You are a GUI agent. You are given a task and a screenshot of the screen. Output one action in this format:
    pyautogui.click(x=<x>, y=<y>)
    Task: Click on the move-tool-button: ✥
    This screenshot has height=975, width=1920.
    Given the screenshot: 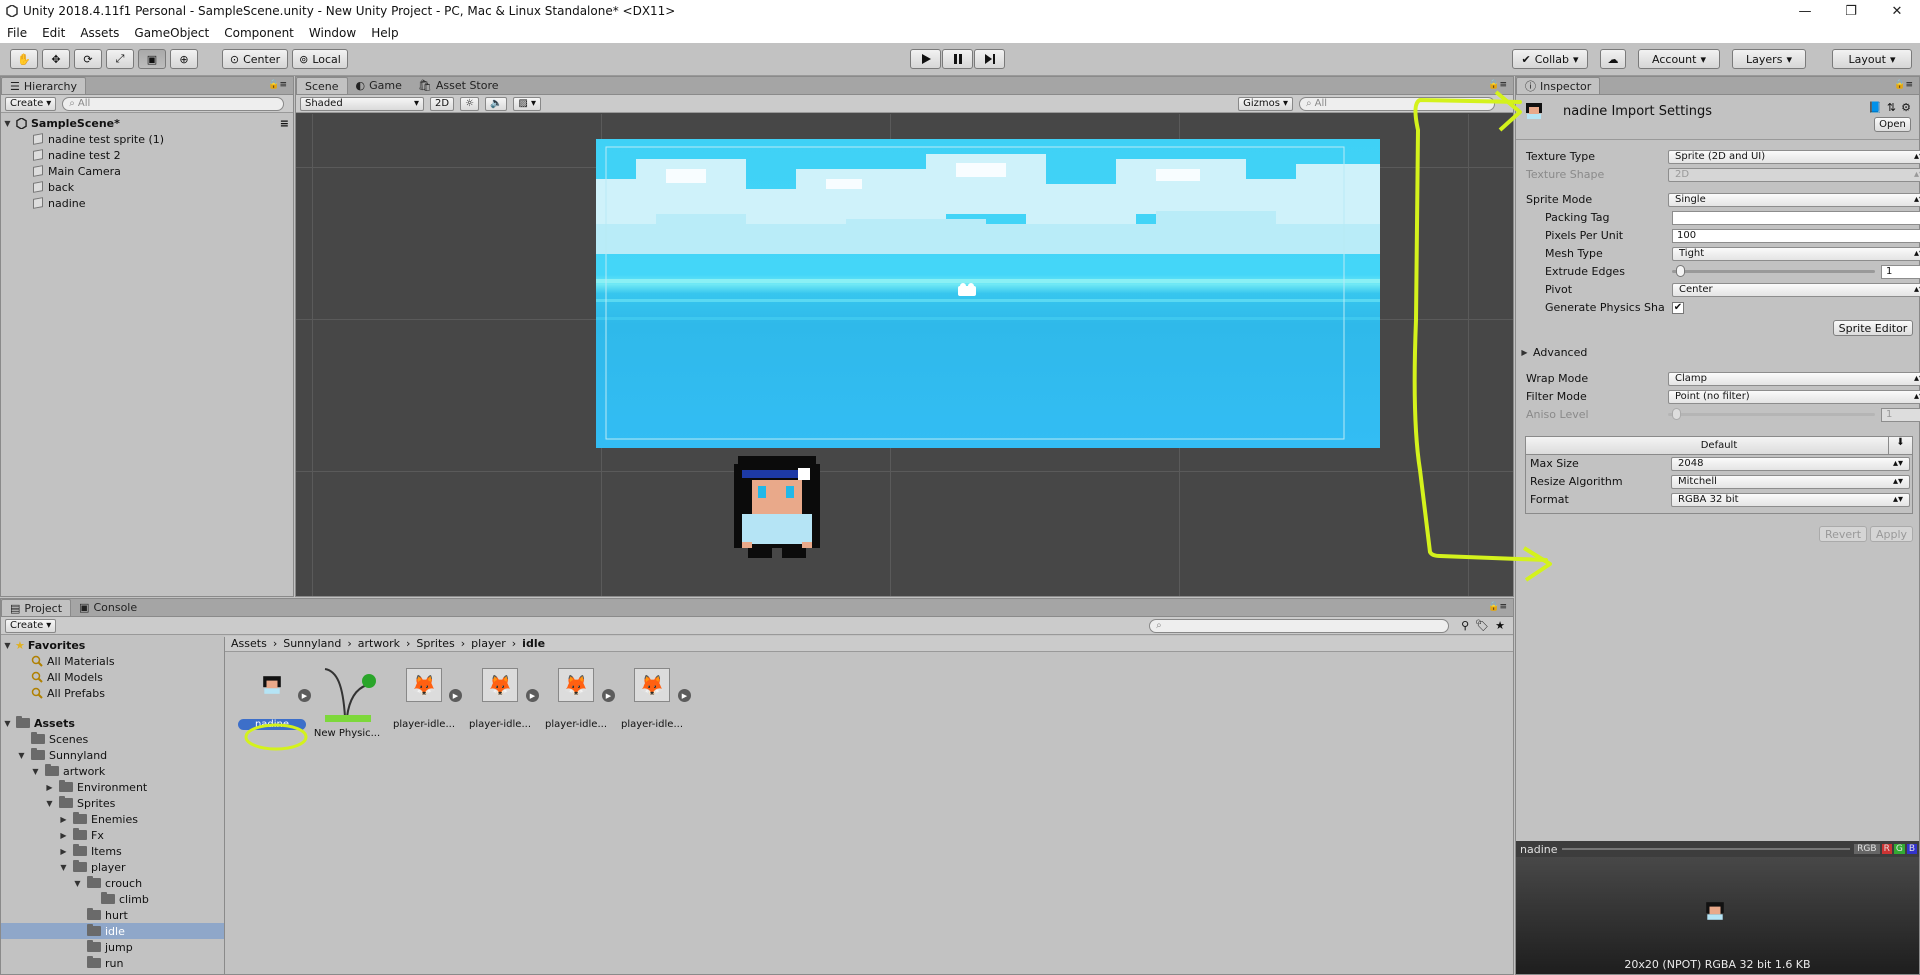 What is the action you would take?
    pyautogui.click(x=56, y=59)
    